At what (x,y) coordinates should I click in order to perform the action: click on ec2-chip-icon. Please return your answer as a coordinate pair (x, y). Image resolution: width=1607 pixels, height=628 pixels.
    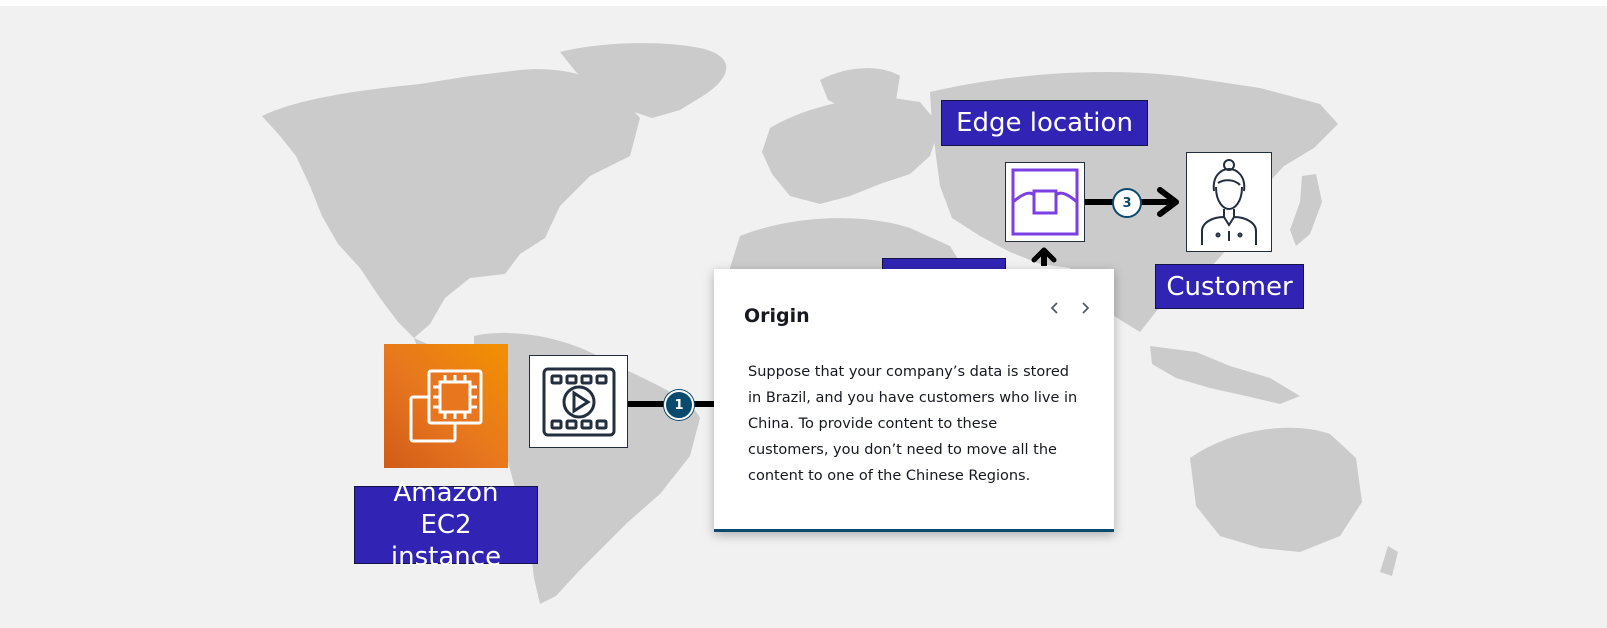
    Looking at the image, I should click on (446, 406).